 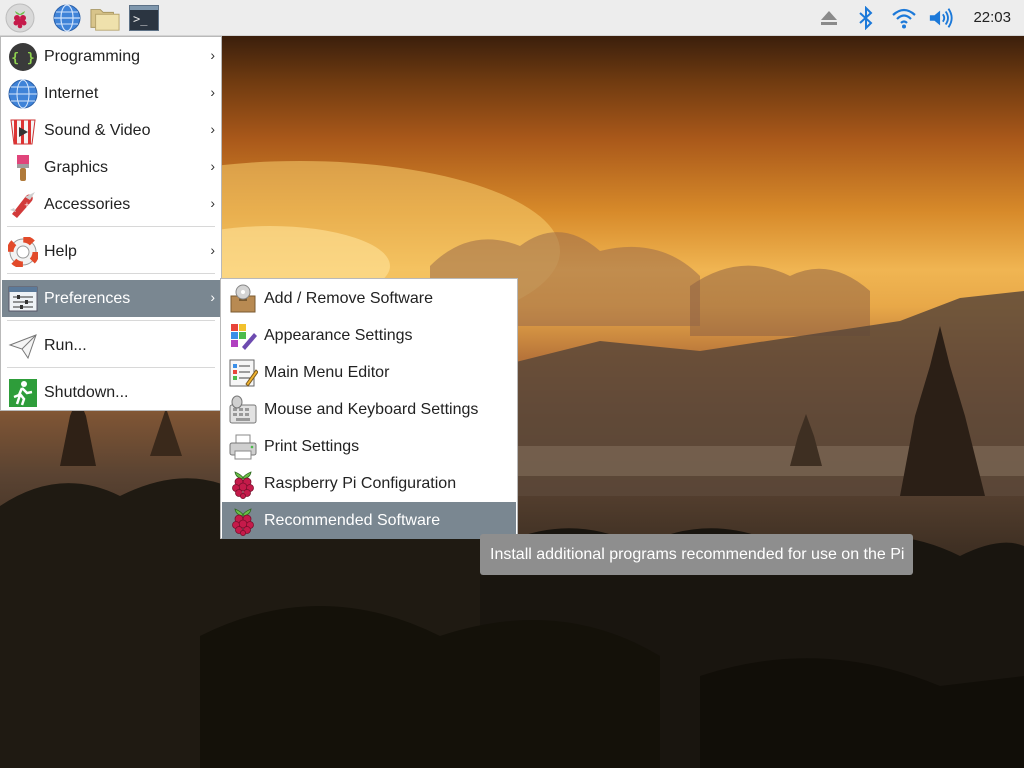 I want to click on menu-item-print-settings: Print Settings, so click(x=369, y=446).